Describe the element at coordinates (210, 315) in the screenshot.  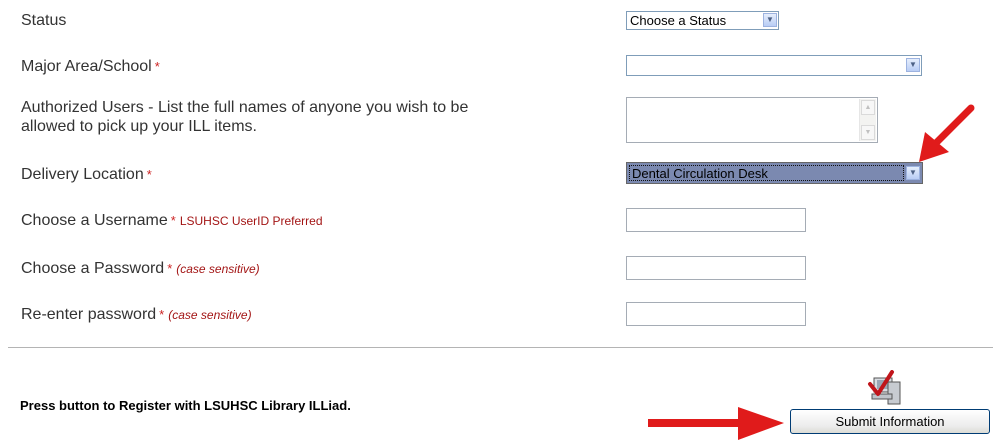
I see `password-confirm-note: (case sensitive)` at that location.